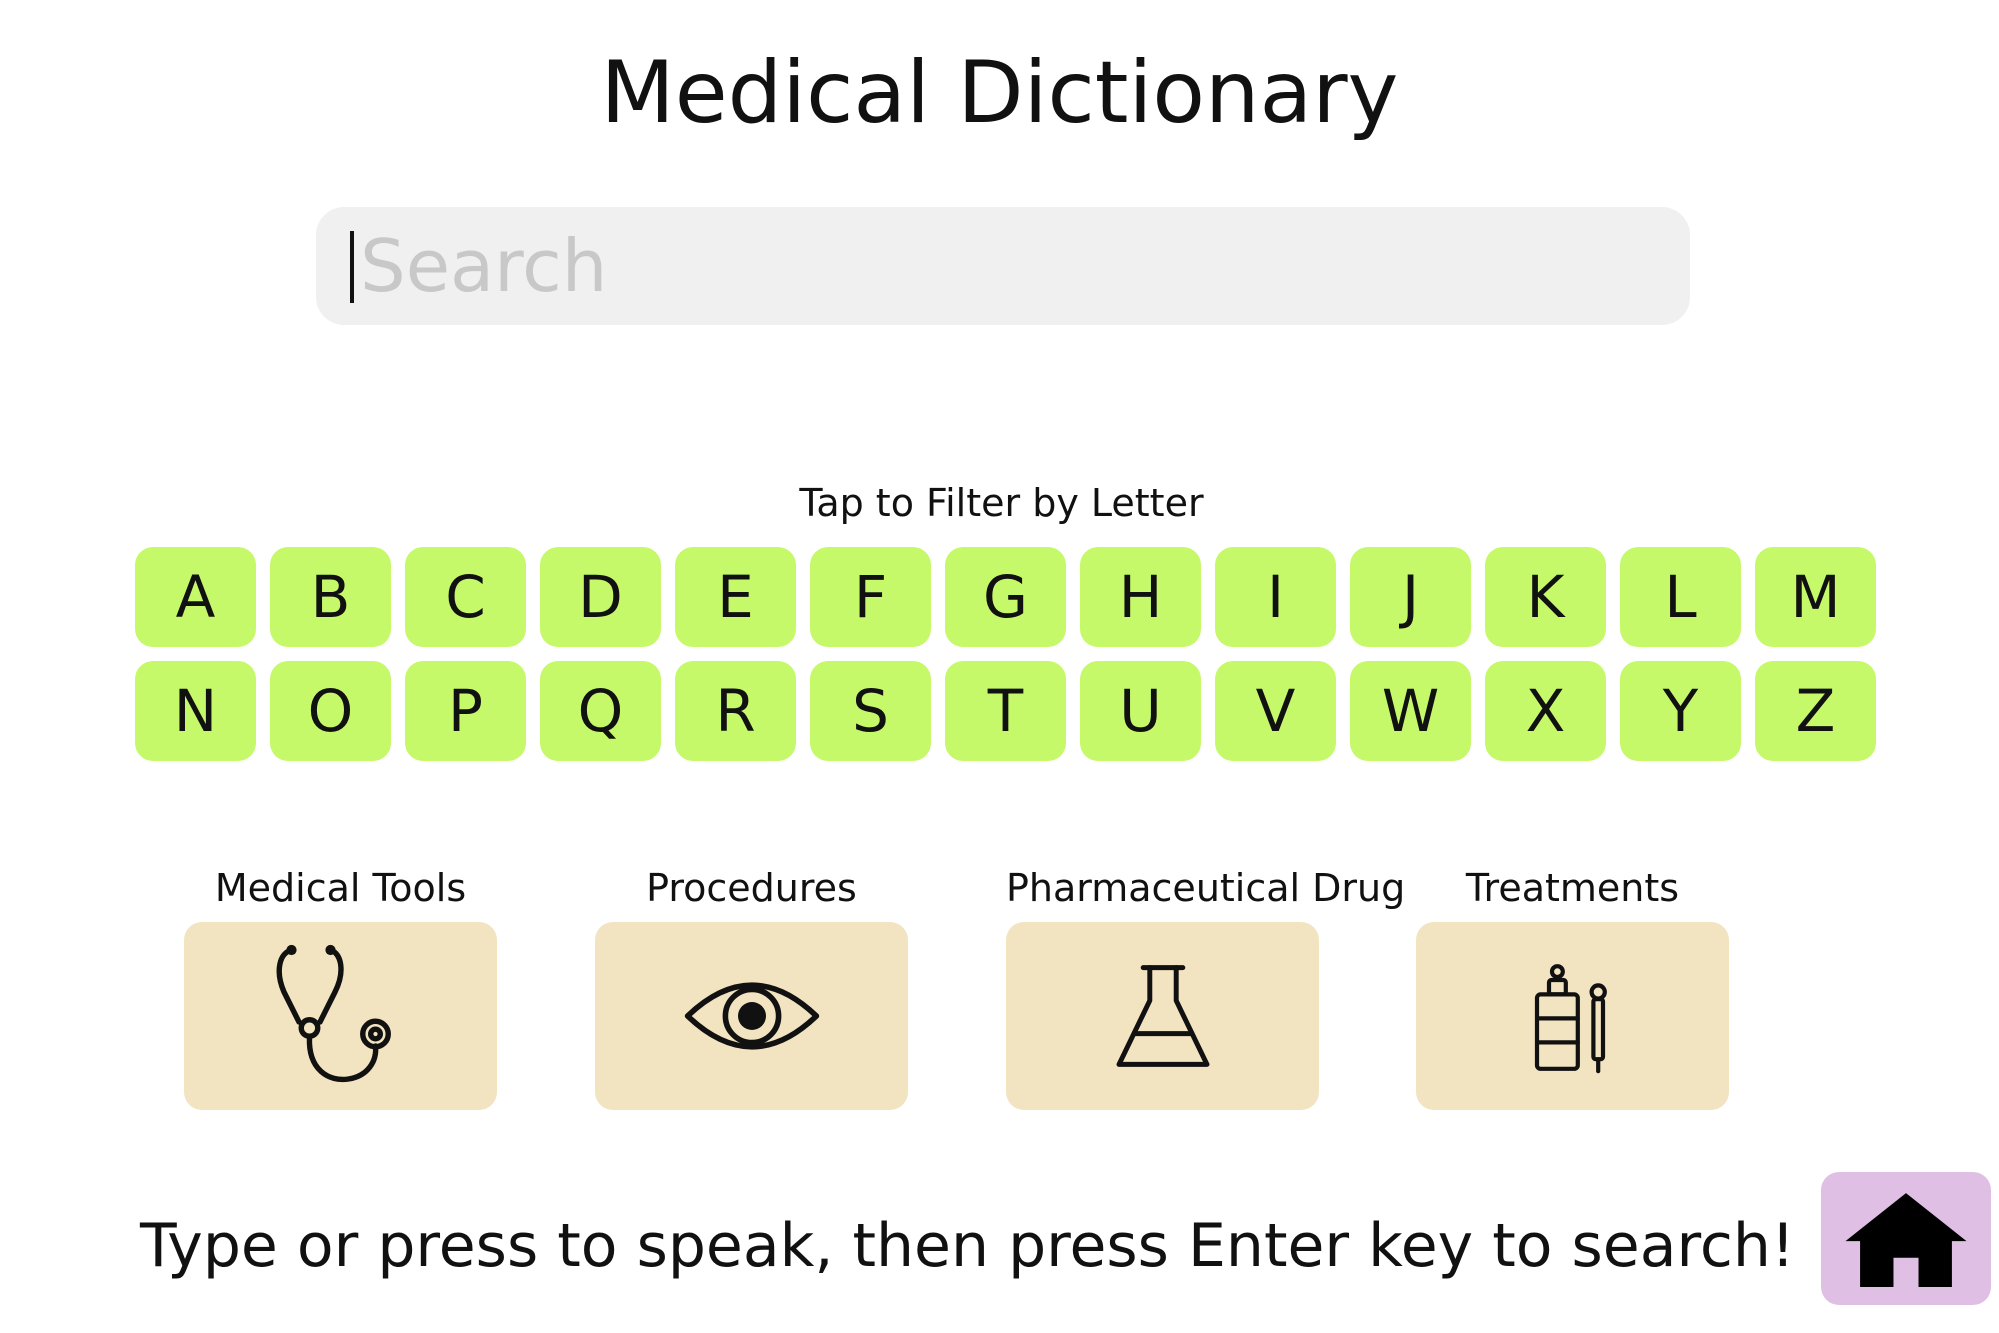 Image resolution: width=1999 pixels, height=1333 pixels. Describe the element at coordinates (600, 711) in the screenshot. I see `letter-button-q: Q` at that location.